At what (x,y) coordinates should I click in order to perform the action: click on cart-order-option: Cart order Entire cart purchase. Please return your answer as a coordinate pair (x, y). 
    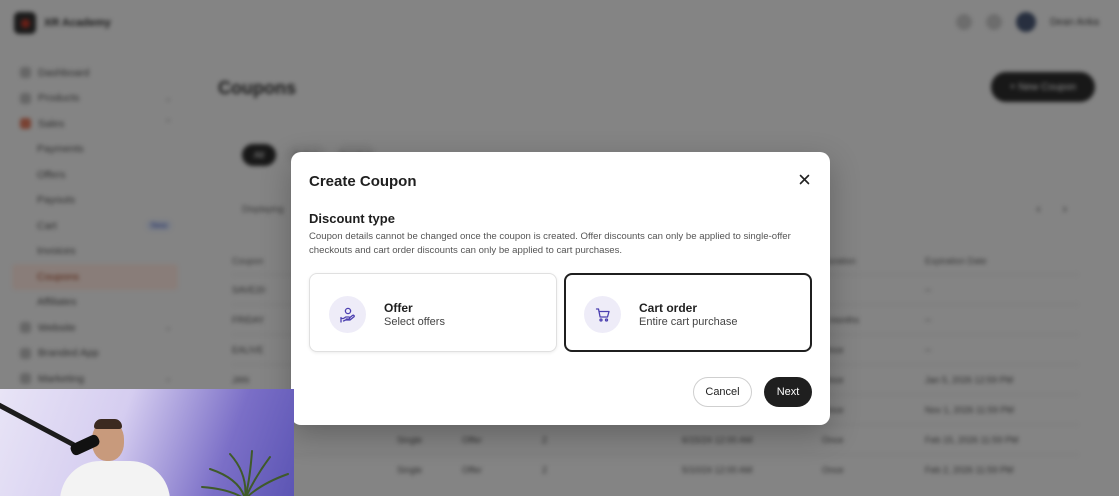
    Looking at the image, I should click on (688, 312).